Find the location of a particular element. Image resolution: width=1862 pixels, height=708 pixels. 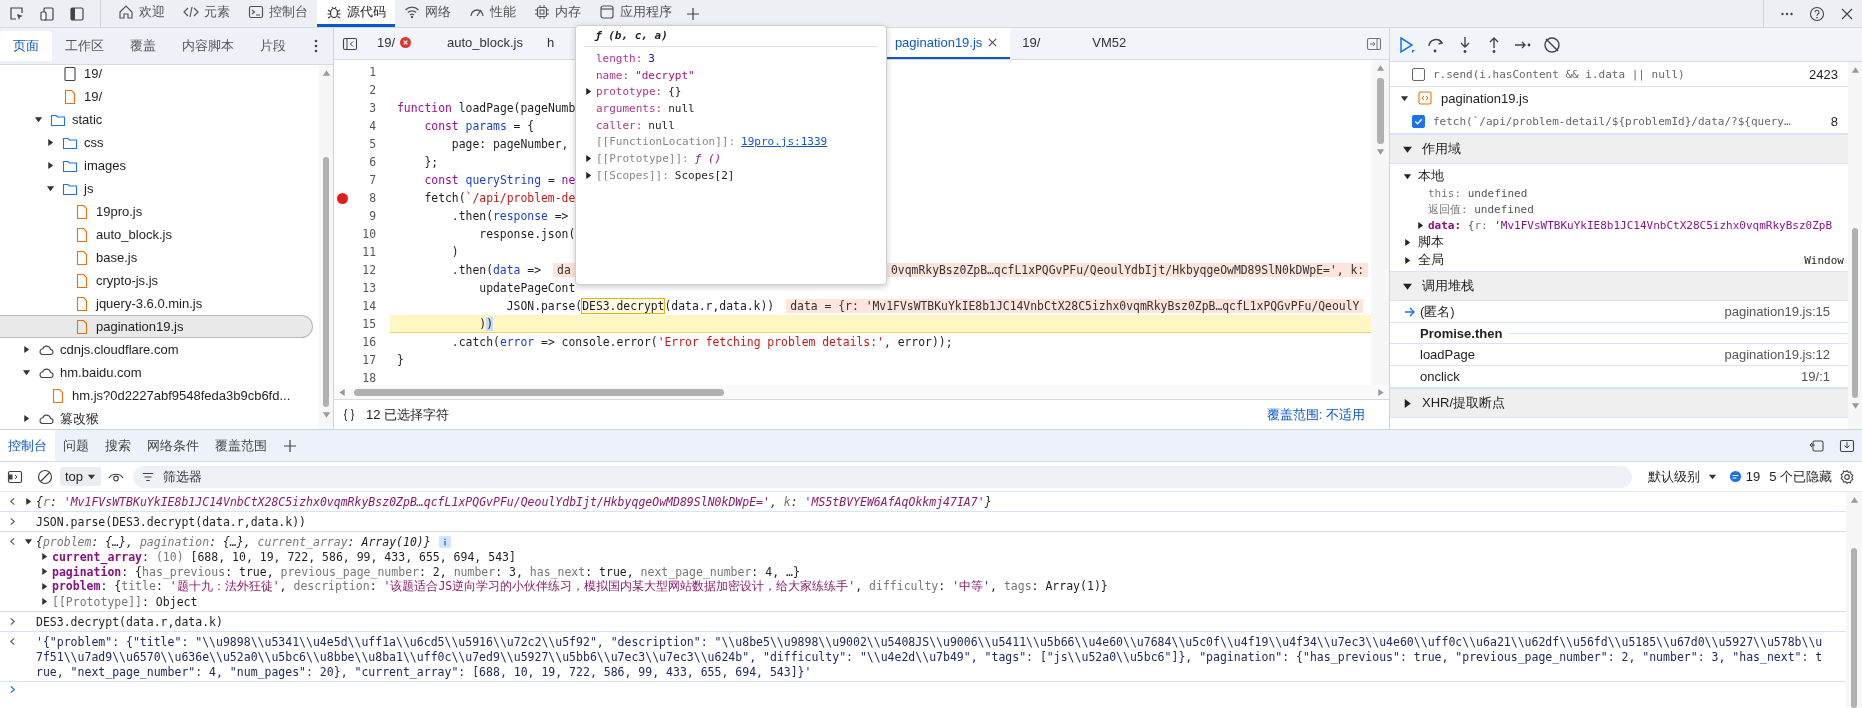

line-number: 10 is located at coordinates (368, 234).